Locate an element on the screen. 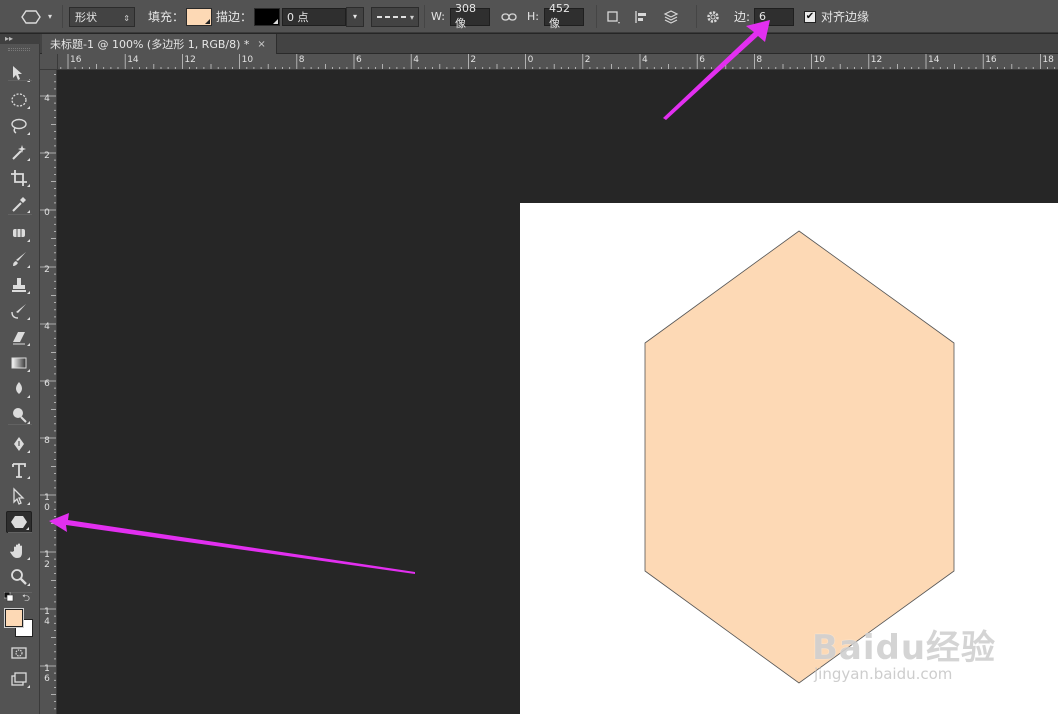  crop-icon is located at coordinates (19, 178).